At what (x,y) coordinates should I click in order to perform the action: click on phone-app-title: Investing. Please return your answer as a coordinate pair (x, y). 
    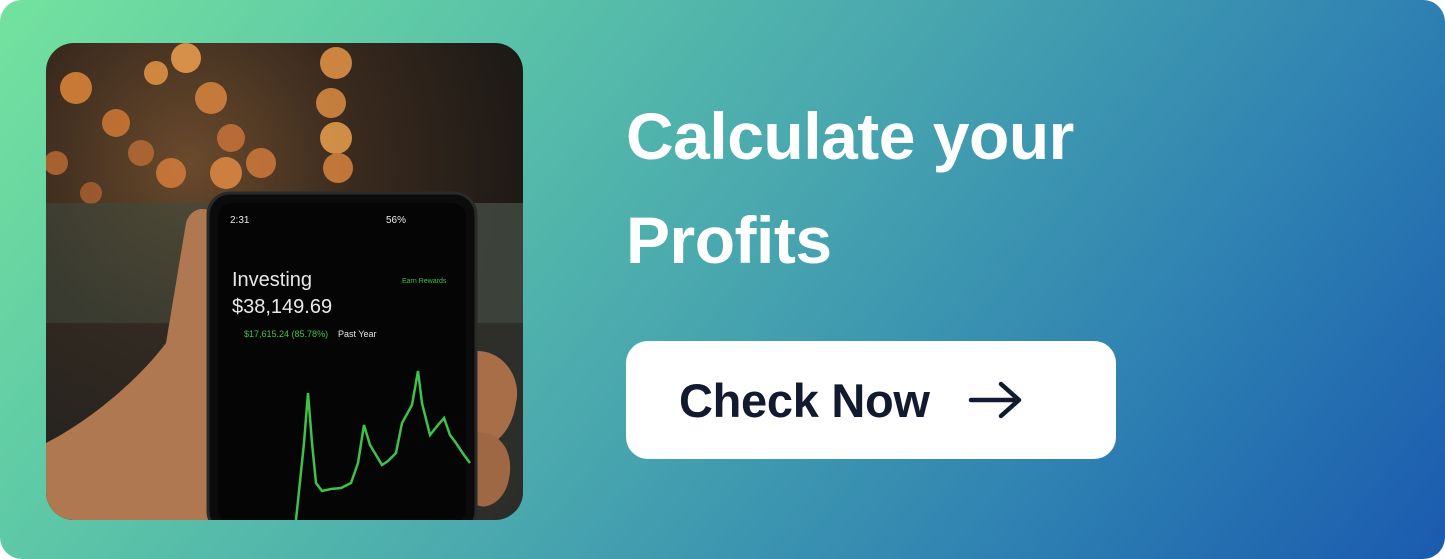
    Looking at the image, I should click on (272, 280).